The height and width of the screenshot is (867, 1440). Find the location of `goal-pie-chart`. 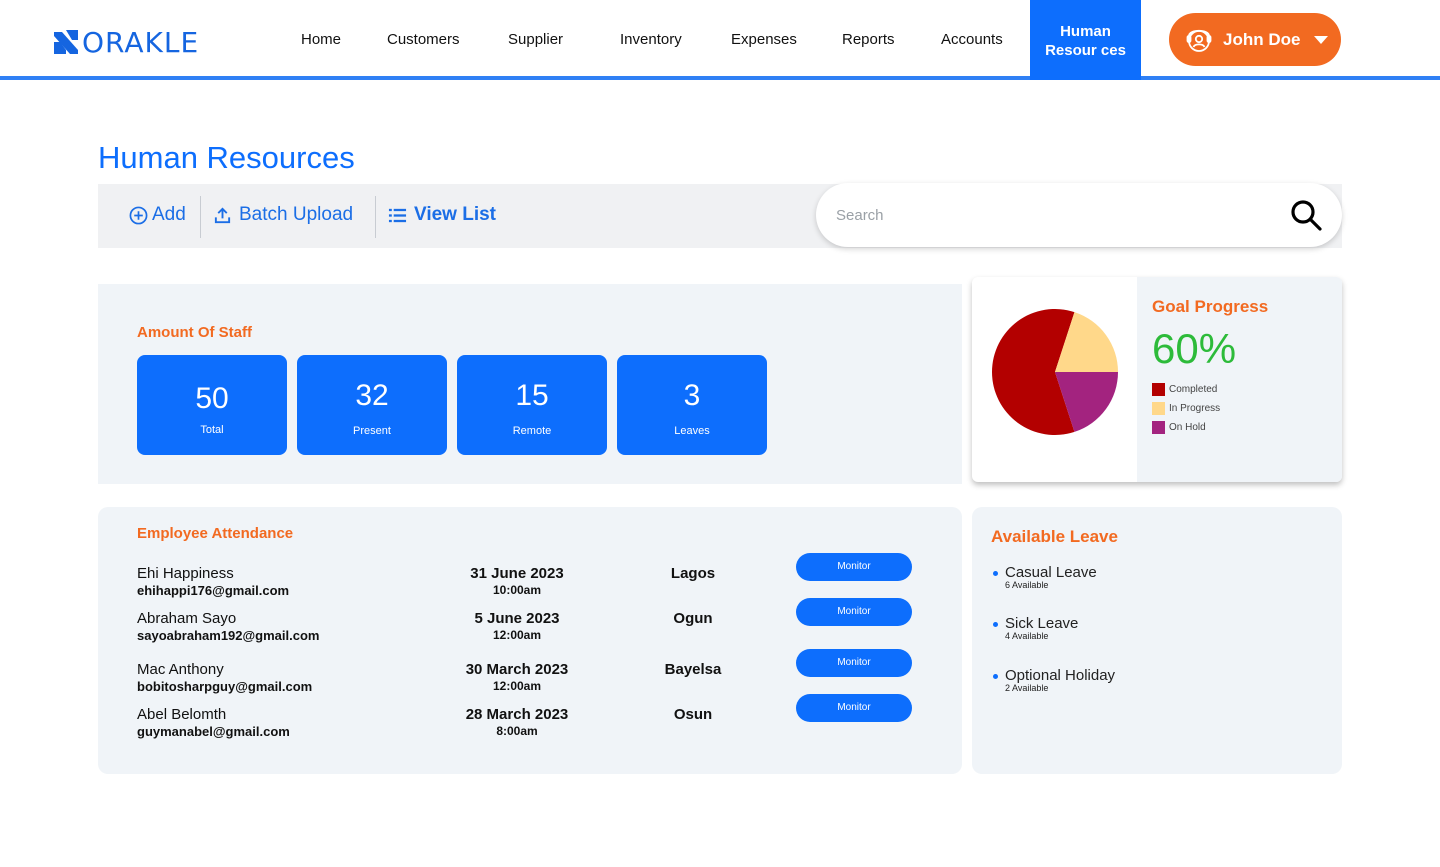

goal-pie-chart is located at coordinates (1055, 372).